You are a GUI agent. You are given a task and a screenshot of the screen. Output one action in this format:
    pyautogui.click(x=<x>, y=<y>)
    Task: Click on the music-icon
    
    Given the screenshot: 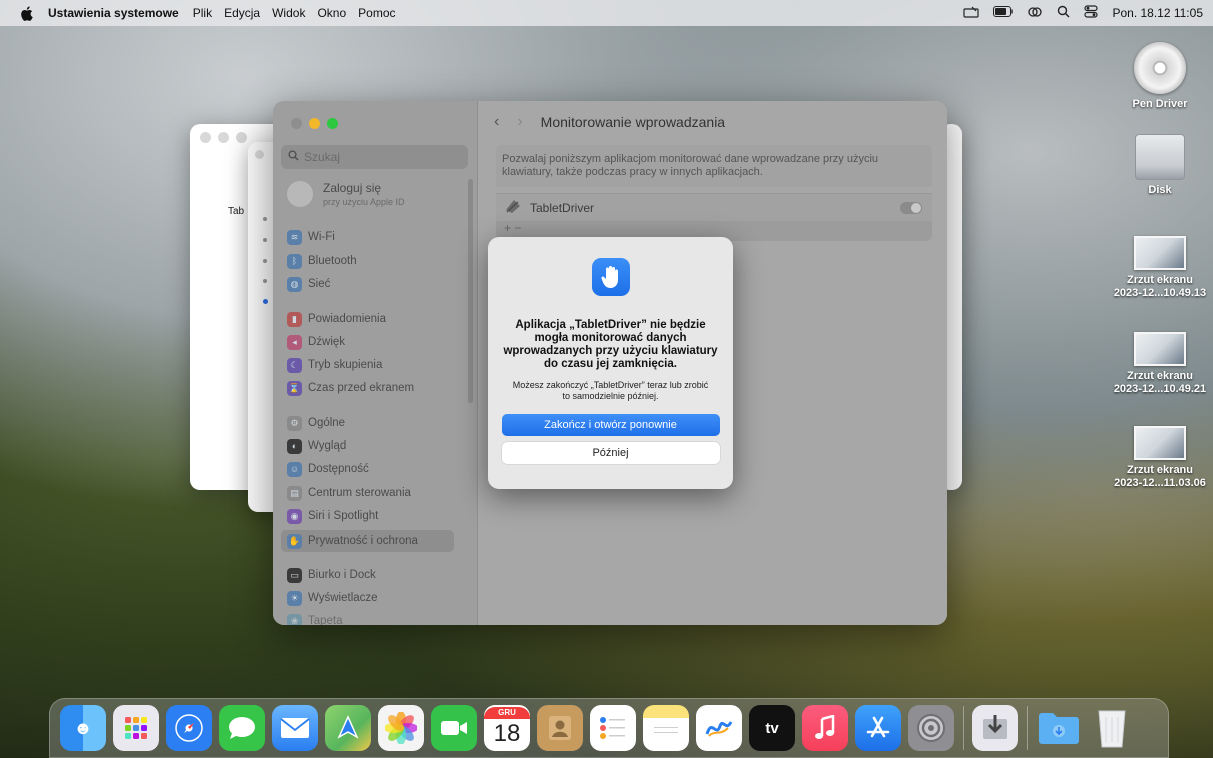 What is the action you would take?
    pyautogui.click(x=825, y=728)
    